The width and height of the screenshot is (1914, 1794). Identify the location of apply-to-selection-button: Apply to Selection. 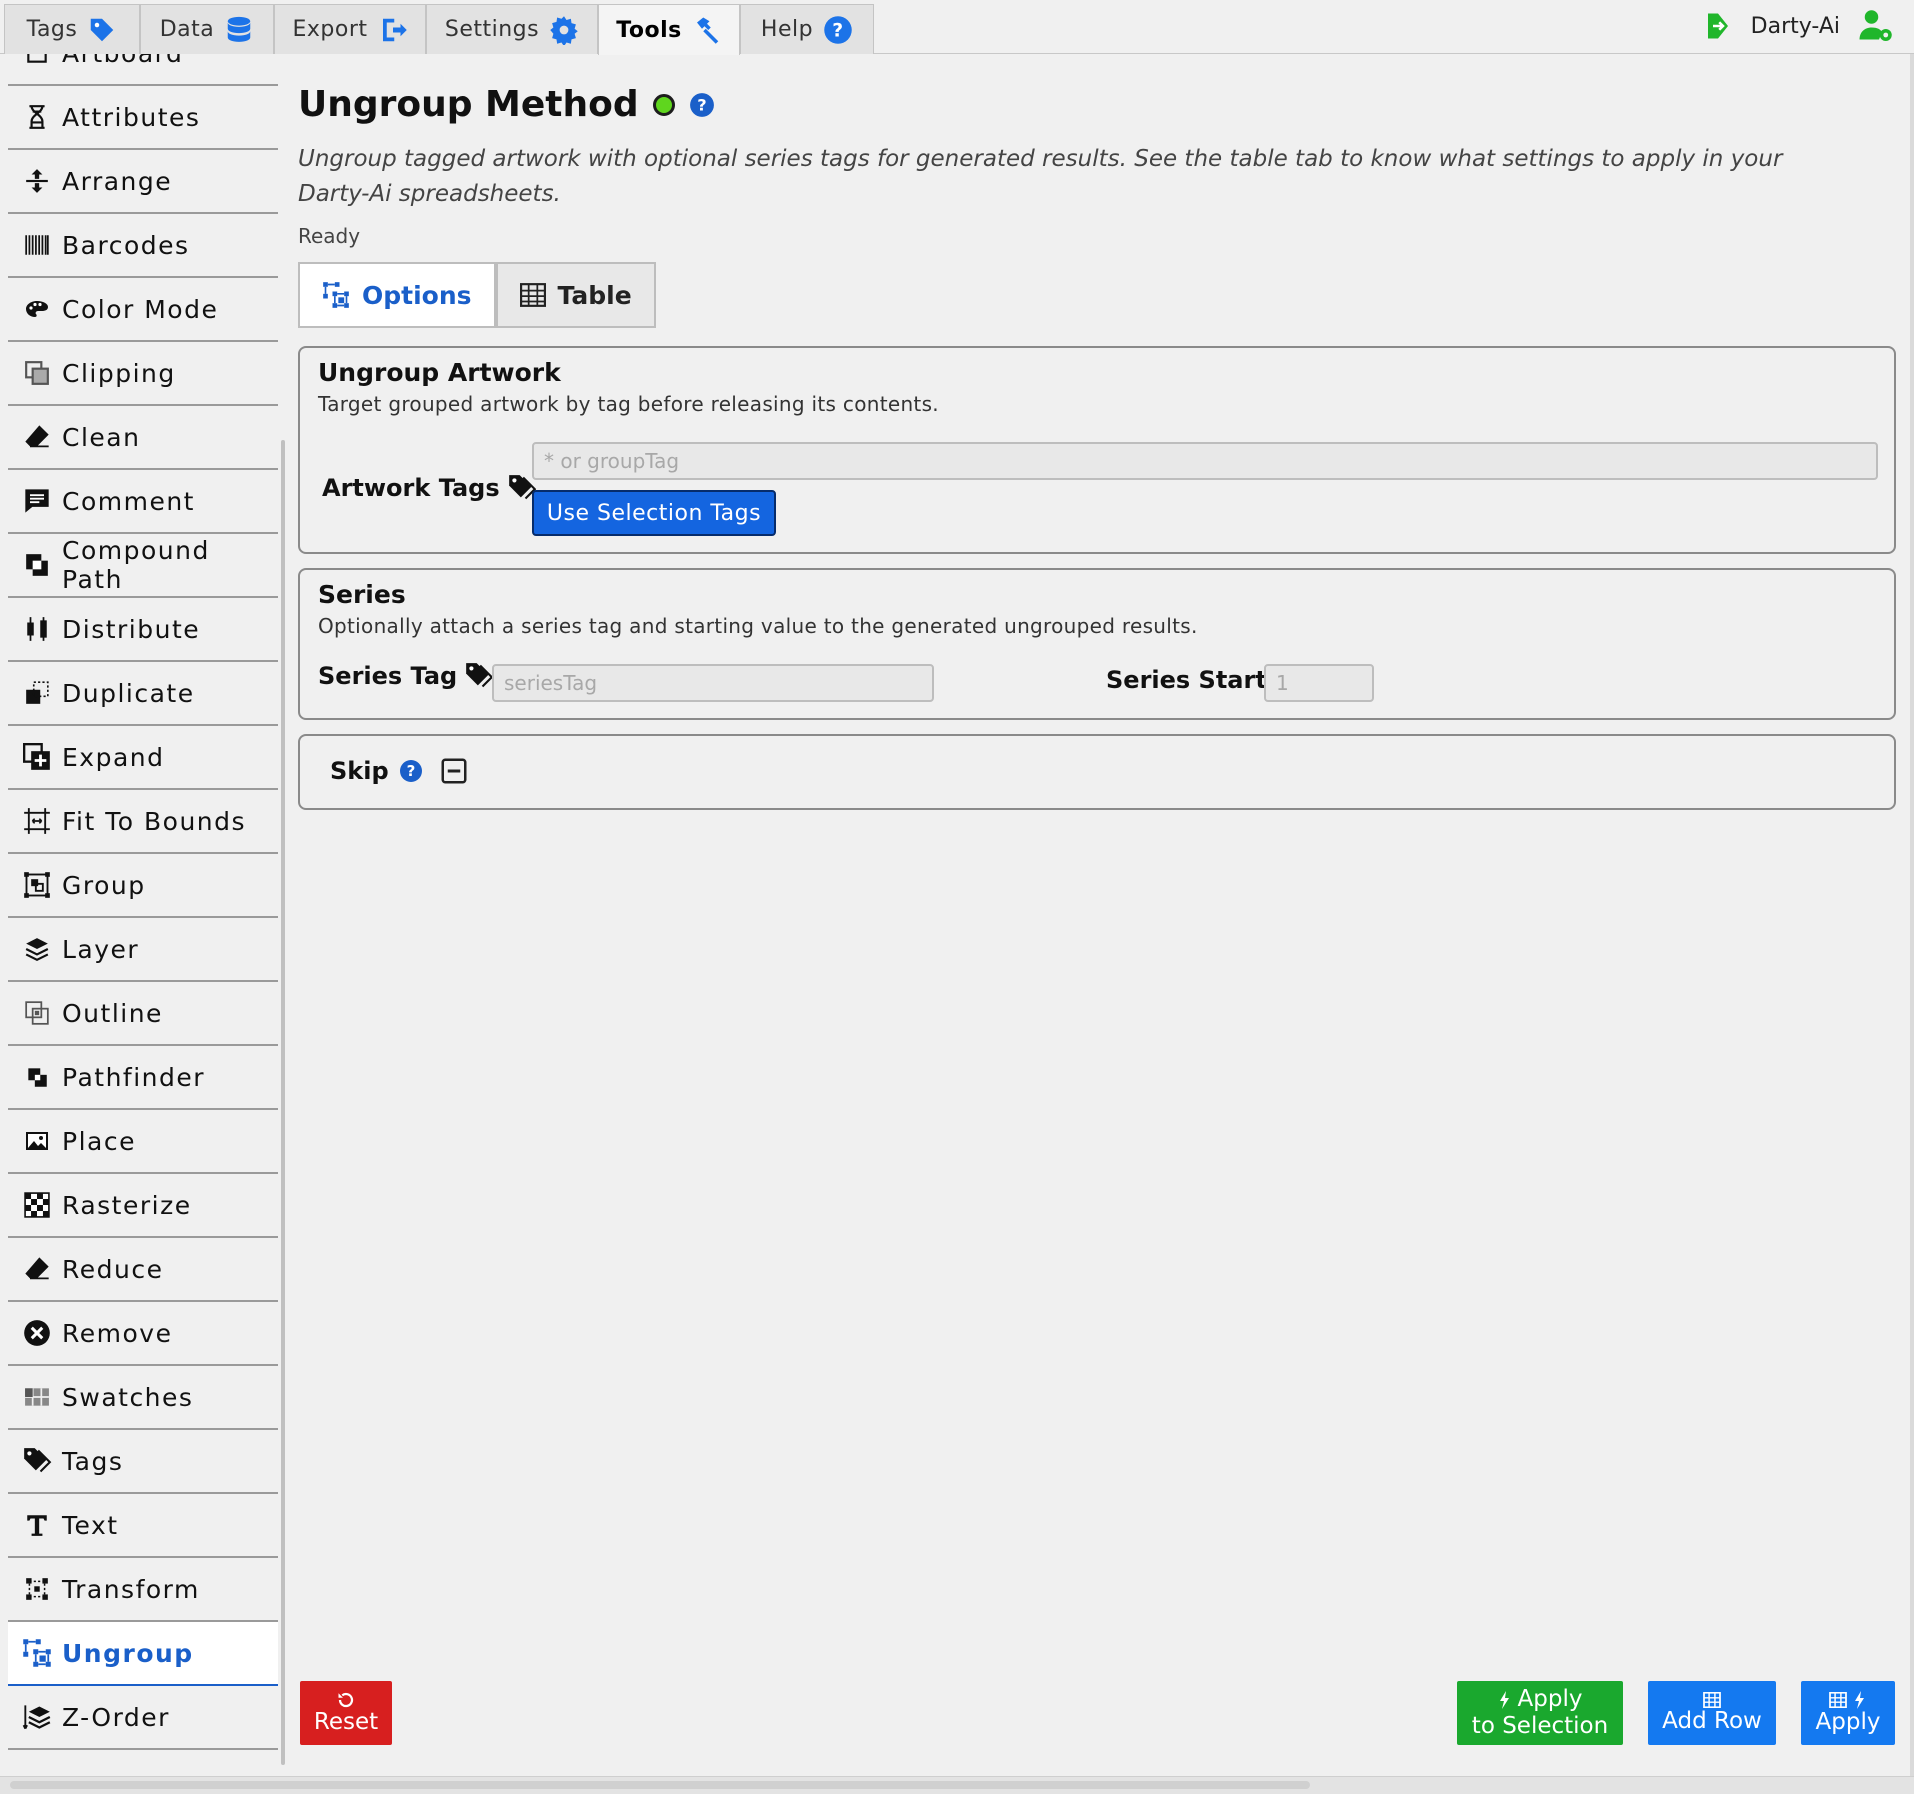
(1540, 1713).